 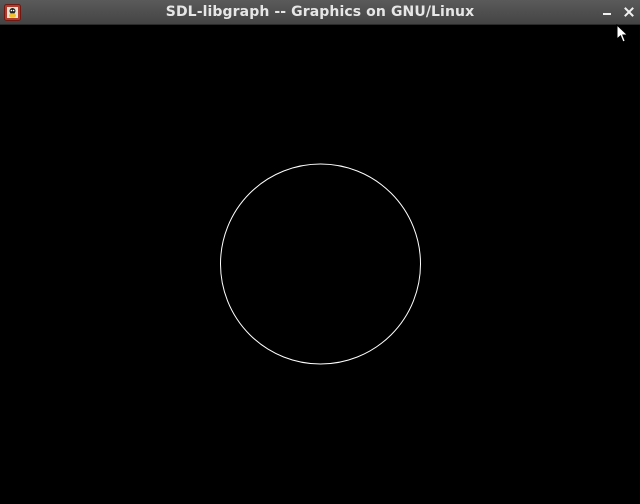 What do you see at coordinates (622, 33) in the screenshot?
I see `mouse-cursor-icon` at bounding box center [622, 33].